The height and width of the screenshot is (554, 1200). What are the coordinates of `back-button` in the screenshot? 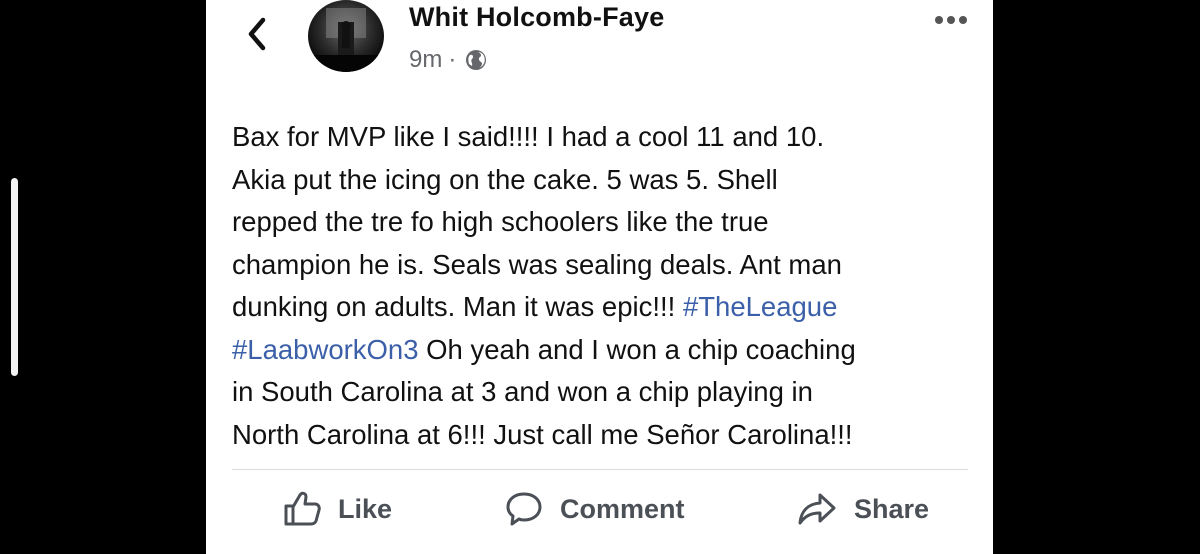 It's located at (257, 34).